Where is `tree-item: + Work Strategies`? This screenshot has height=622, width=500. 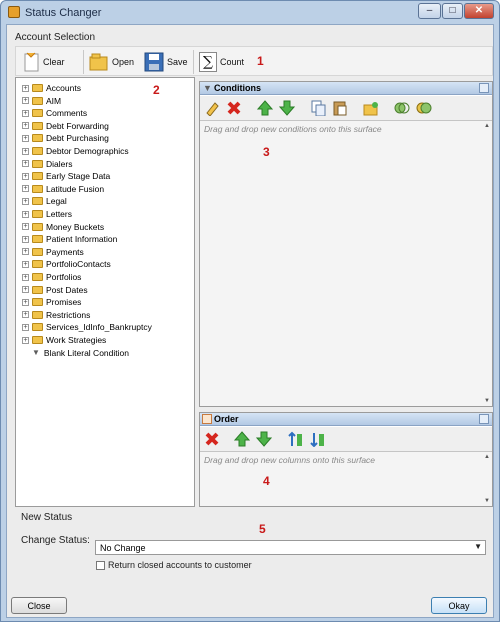 tree-item: + Work Strategies is located at coordinates (64, 340).